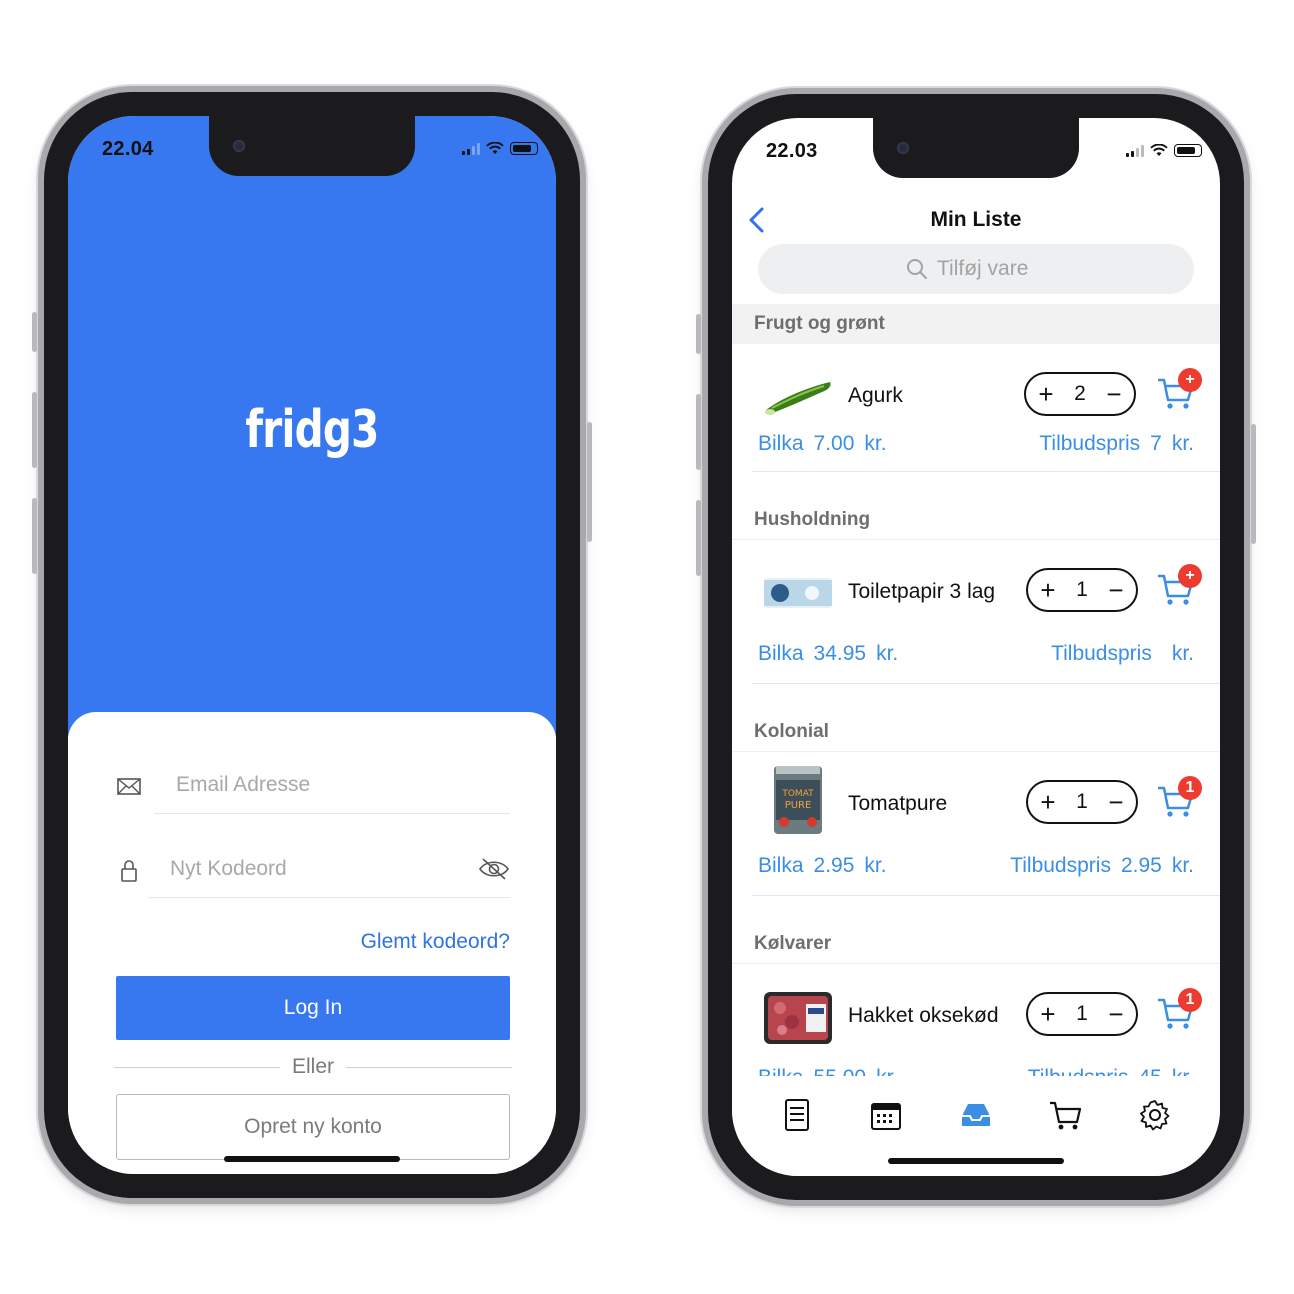 The width and height of the screenshot is (1294, 1294). I want to click on quantity-value: 2, so click(1080, 393).